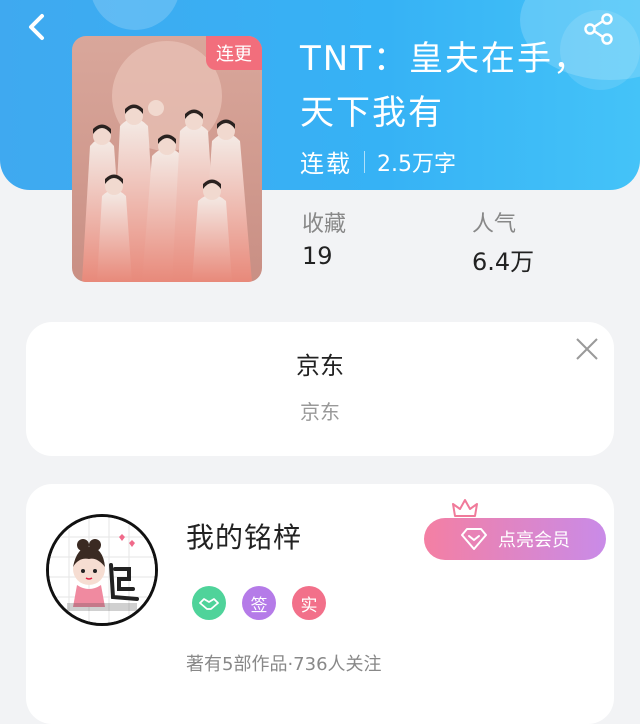 The image size is (640, 724). What do you see at coordinates (474, 539) in the screenshot?
I see `diamond-icon` at bounding box center [474, 539].